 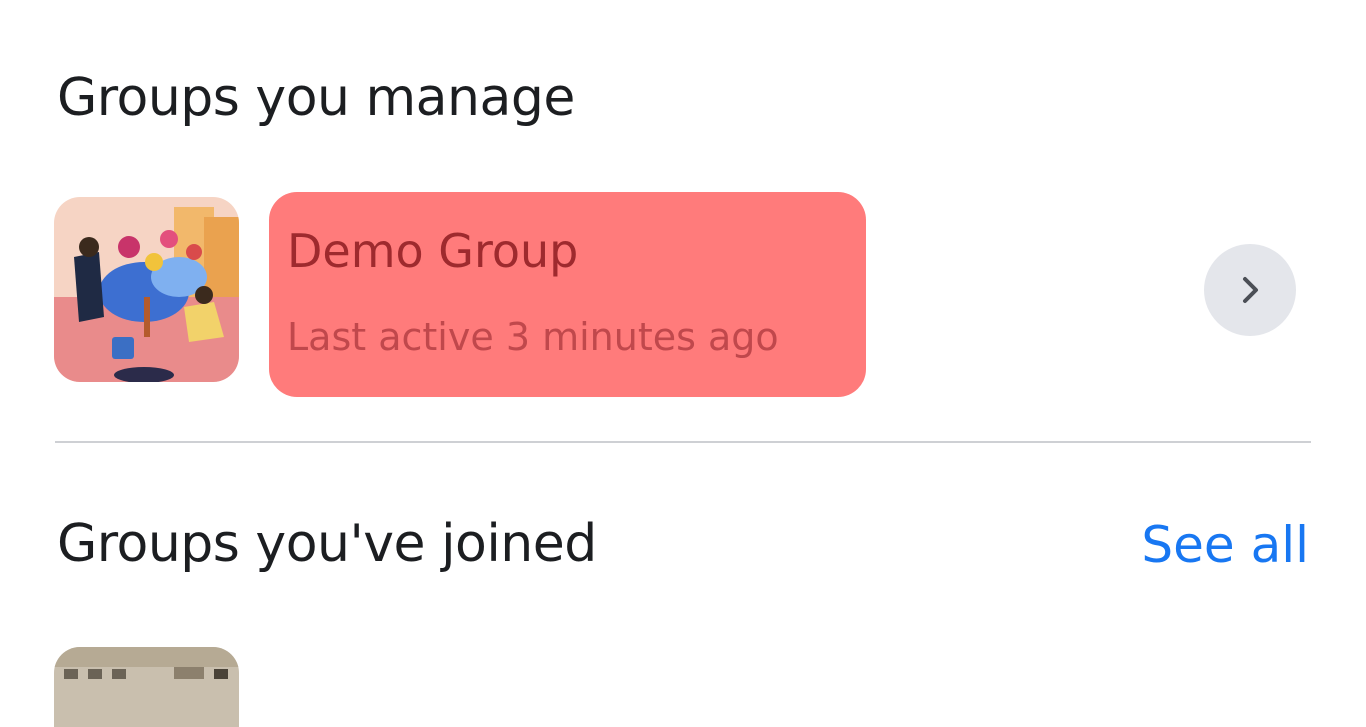 I want to click on chevron-right-icon, so click(x=1250, y=290).